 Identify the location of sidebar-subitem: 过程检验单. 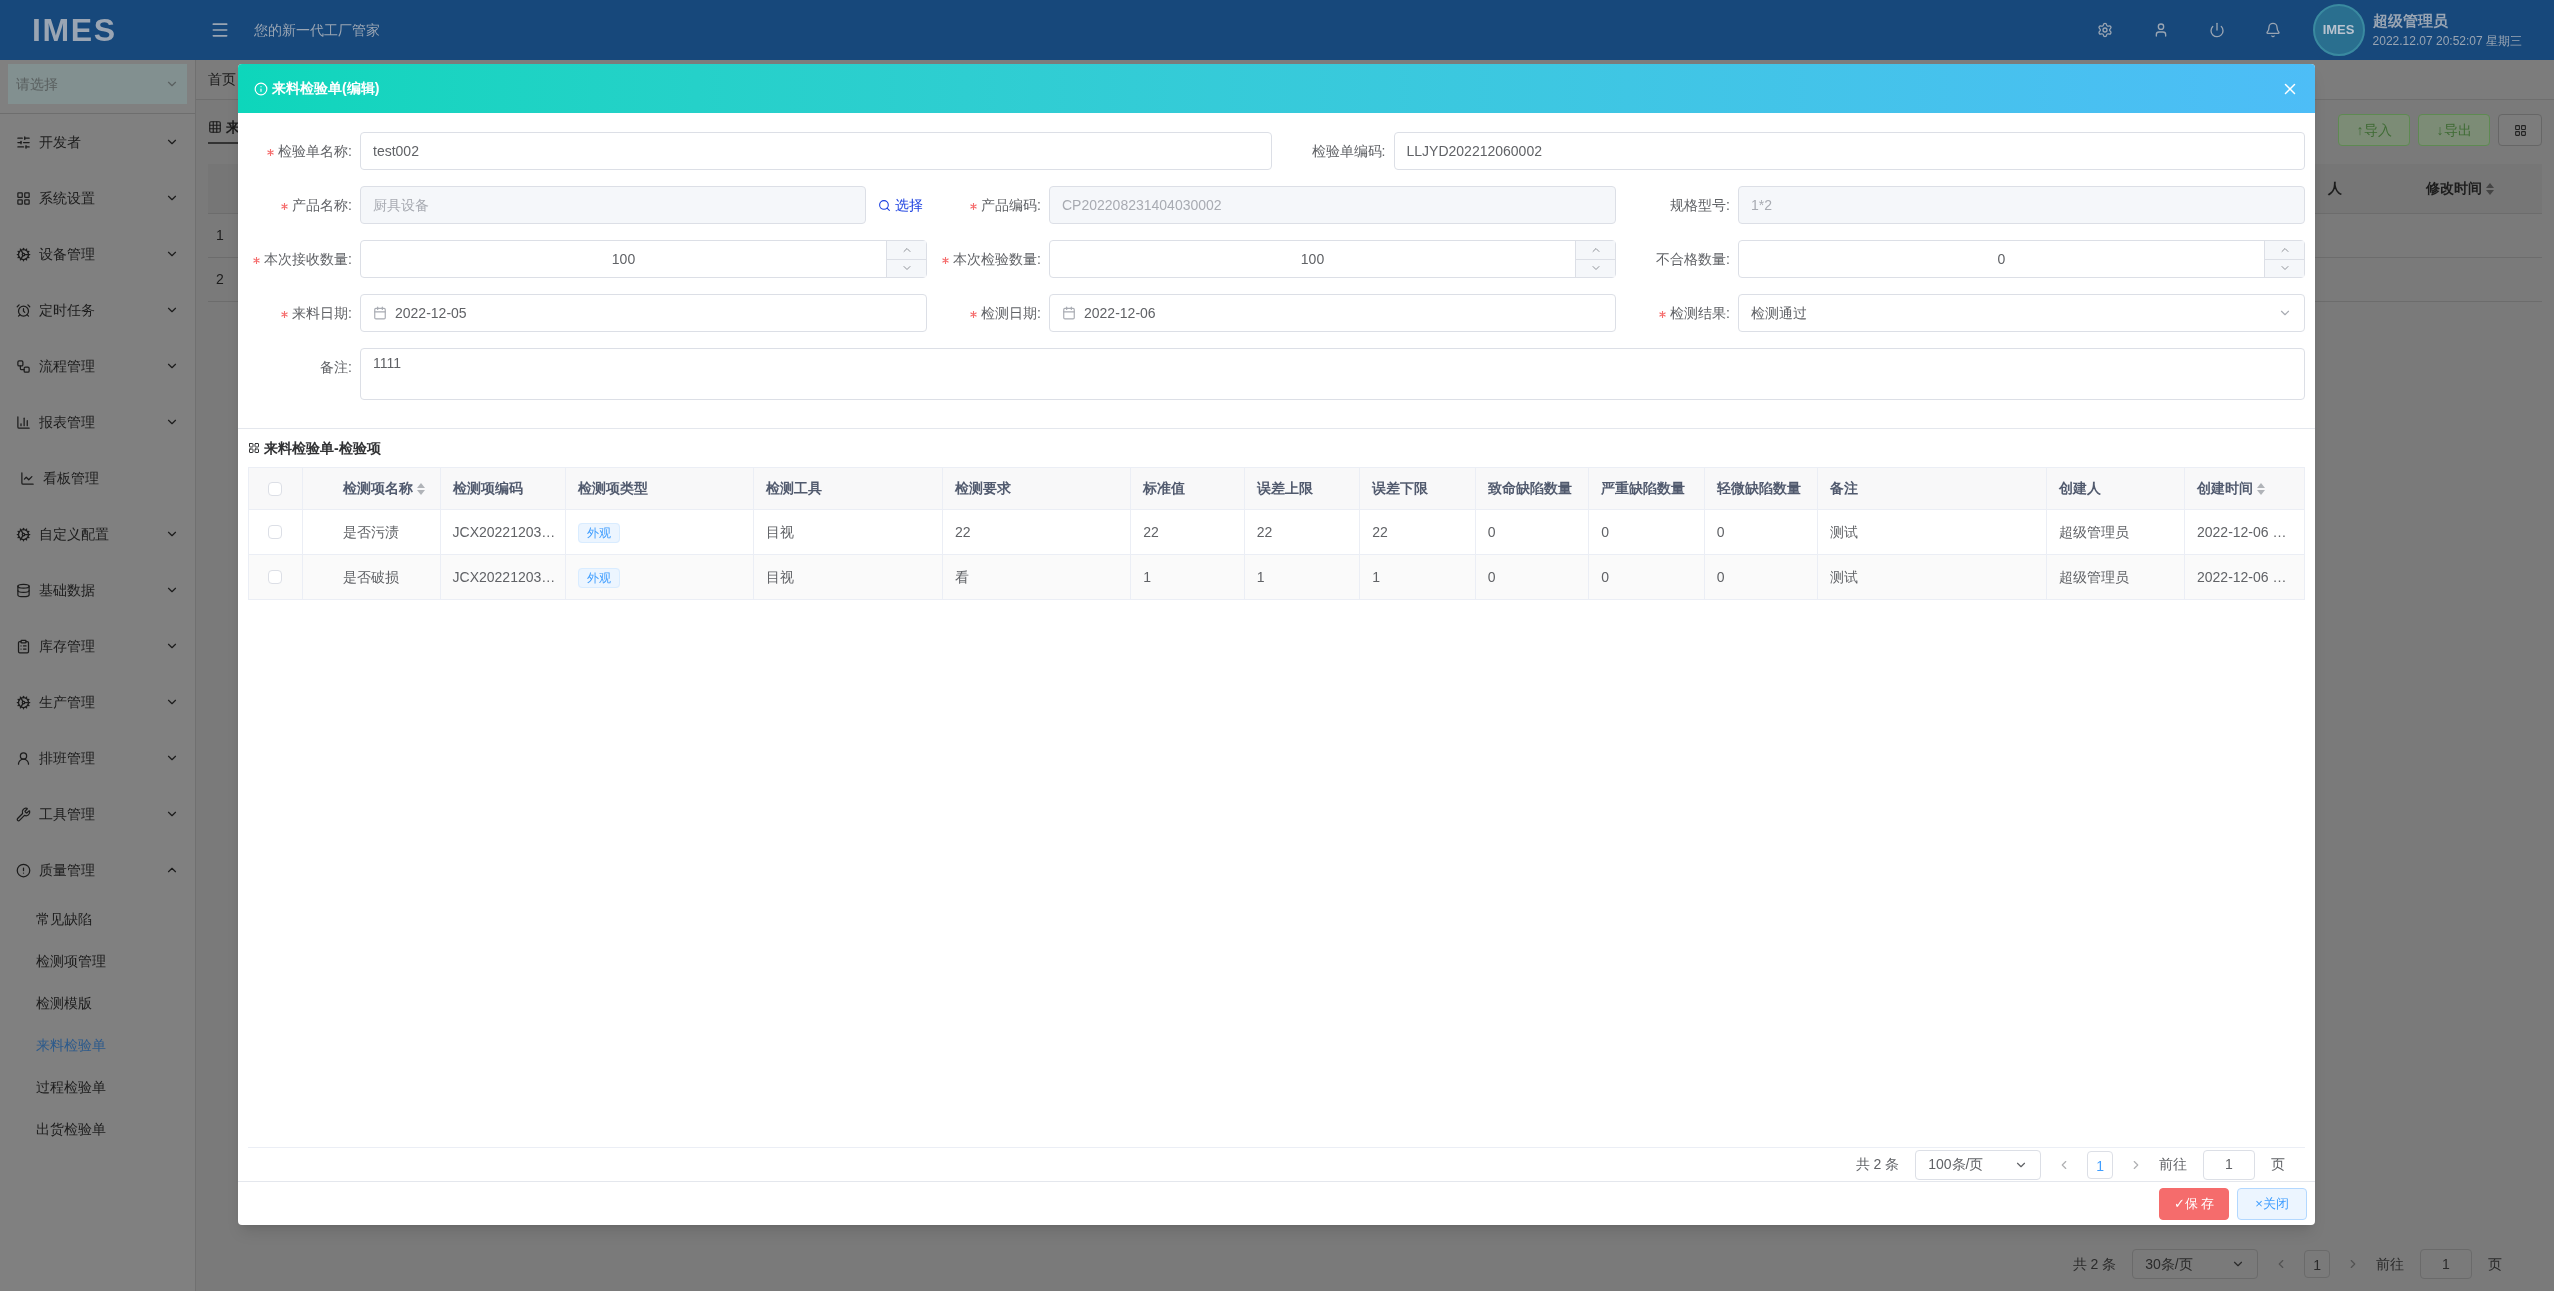
(97, 1087).